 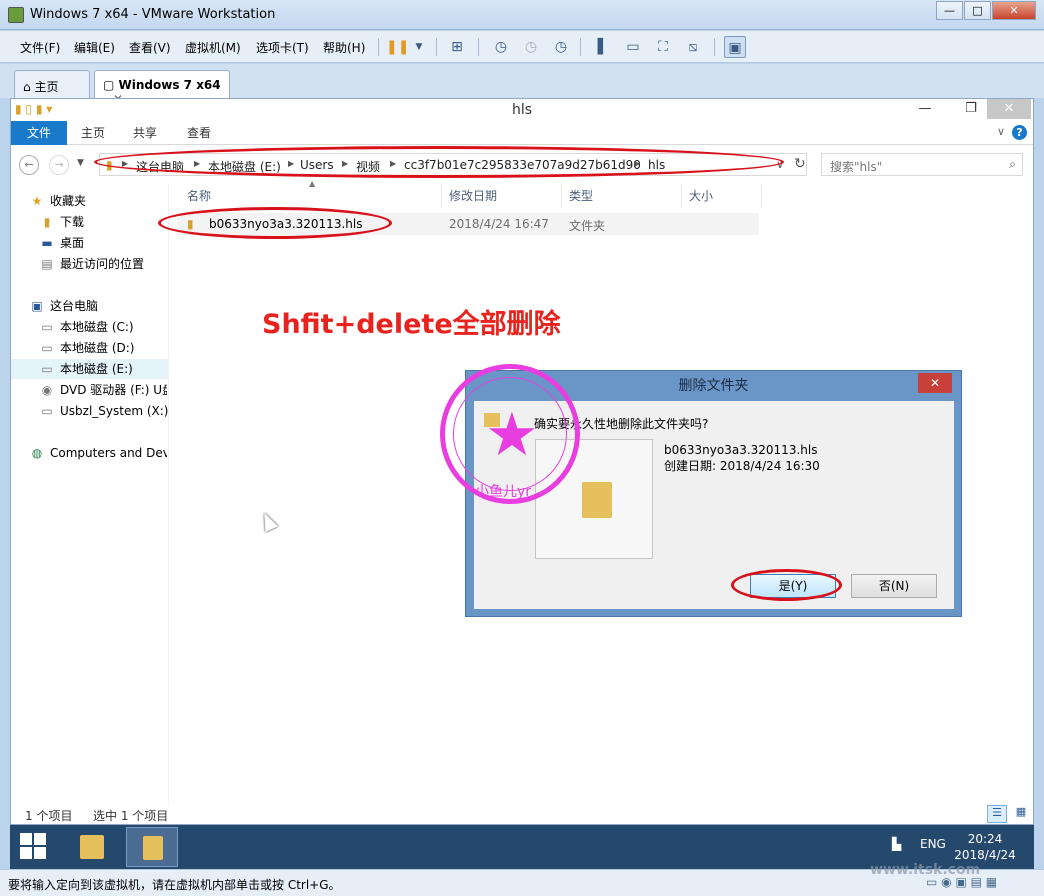 I want to click on vmware-tab-strip: ⌂ 主页 ✕ ▢ Windows 7 x64 ✕, so click(x=522, y=86).